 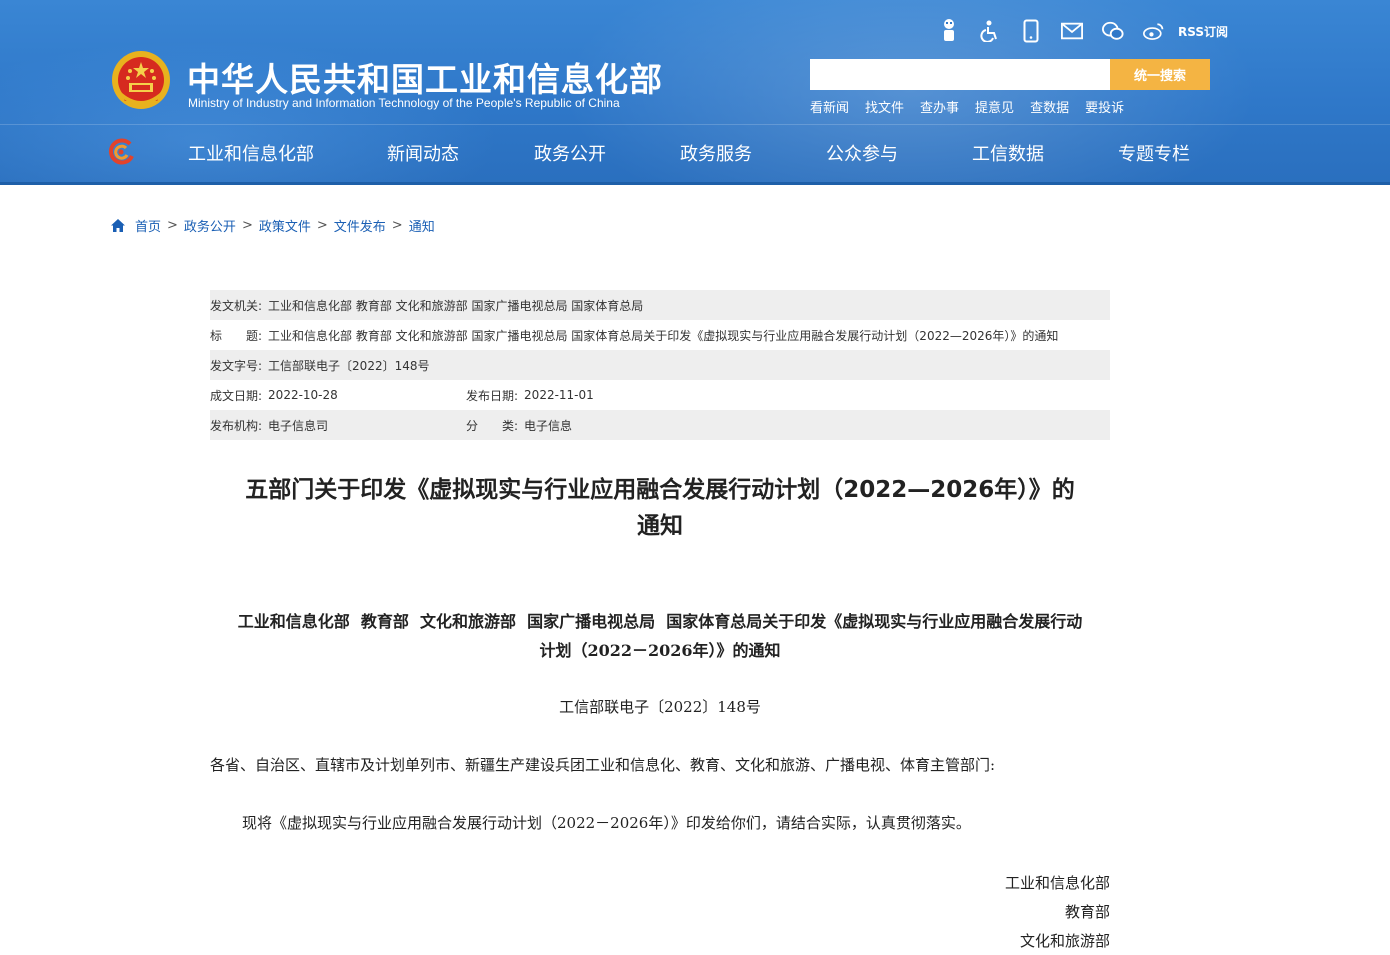 I want to click on main-nav: 工业和信息化部 新闻动态 政务公开 政务服务 公众参与 工信数据 专题专栏, so click(x=695, y=152).